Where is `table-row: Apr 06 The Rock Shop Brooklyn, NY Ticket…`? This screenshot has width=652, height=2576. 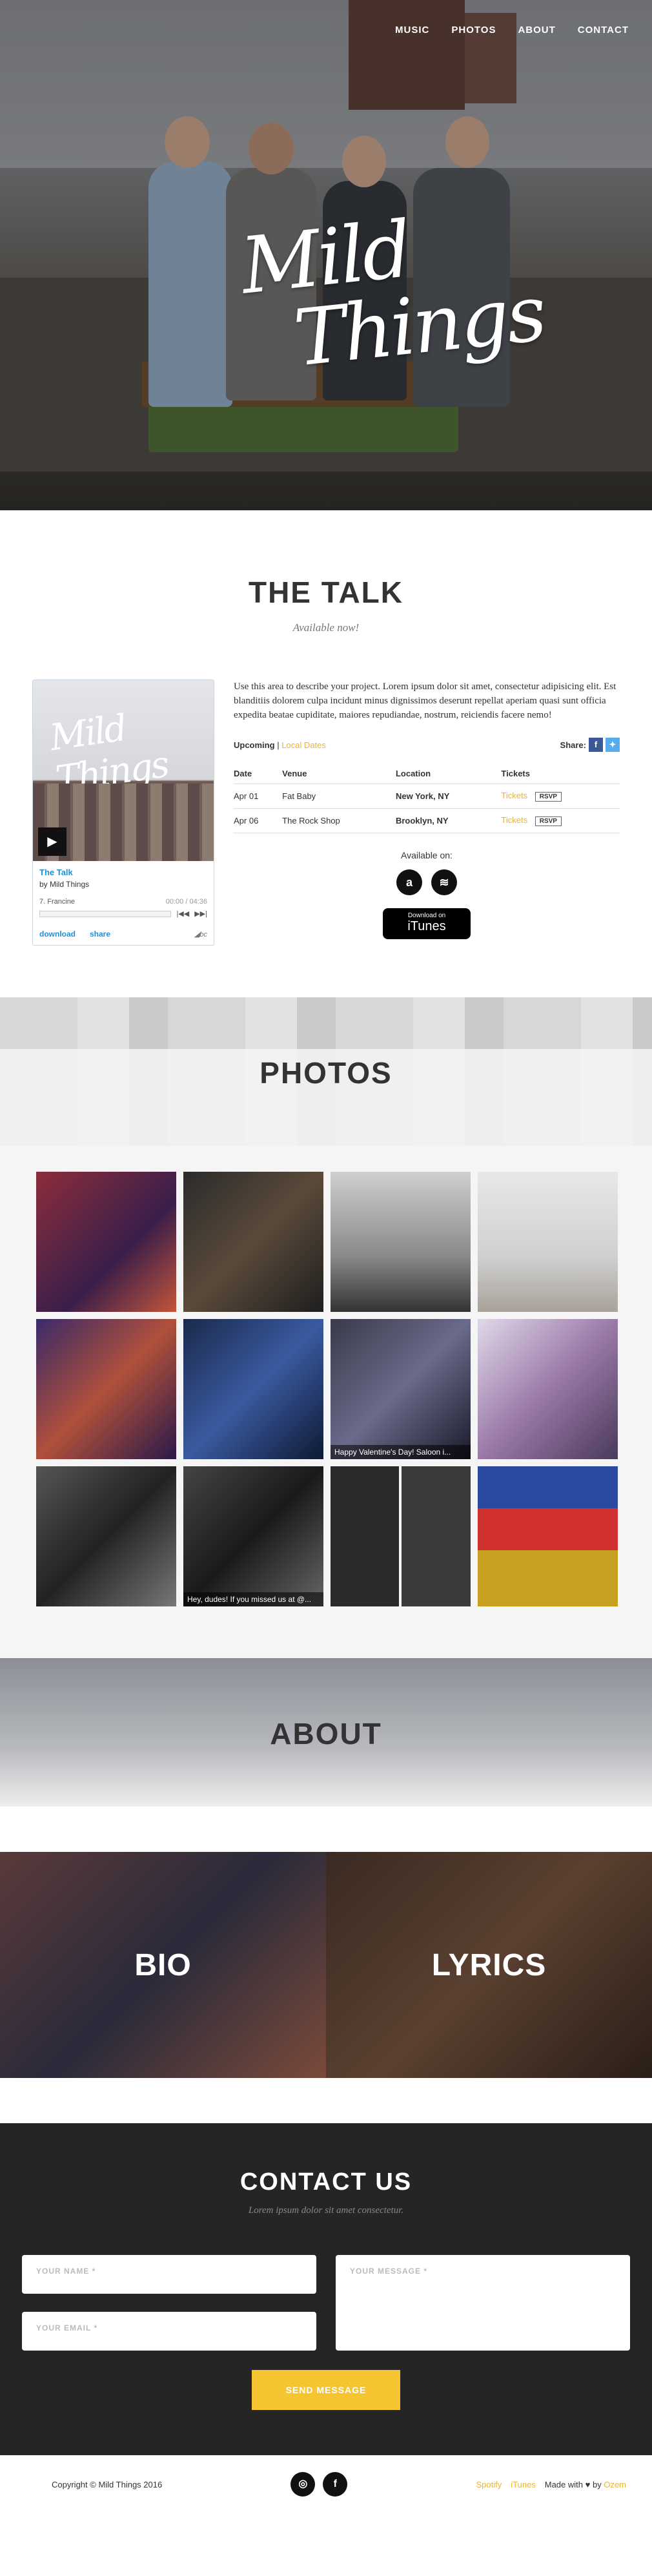 table-row: Apr 06 The Rock Shop Brooklyn, NY Ticket… is located at coordinates (427, 820).